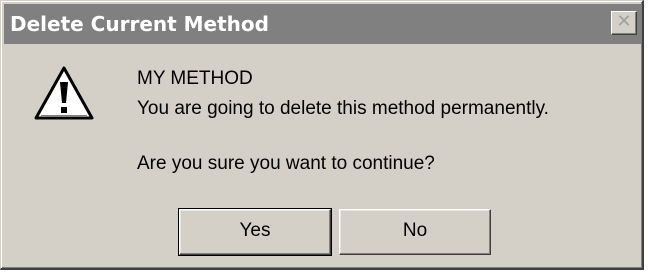 This screenshot has width=648, height=280. Describe the element at coordinates (415, 232) in the screenshot. I see `no-button: No` at that location.